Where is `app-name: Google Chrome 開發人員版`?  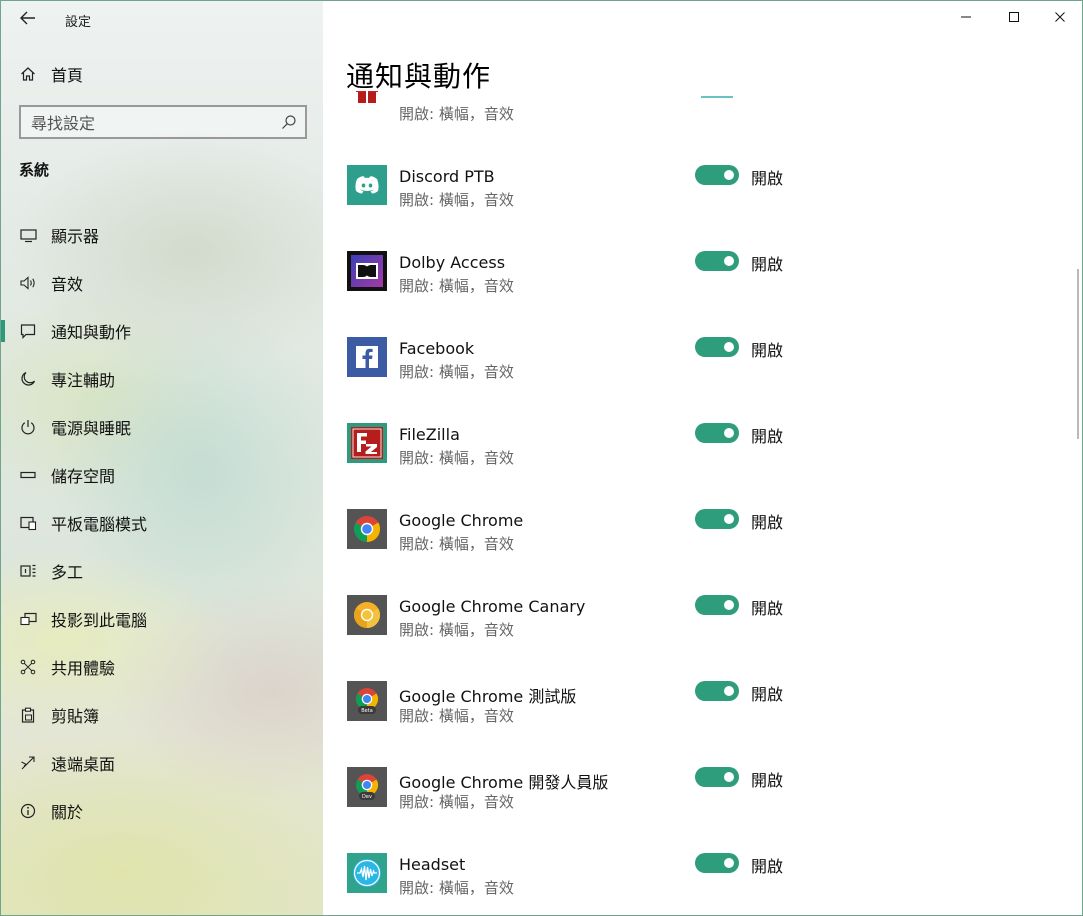
app-name: Google Chrome 開發人員版 is located at coordinates (504, 782).